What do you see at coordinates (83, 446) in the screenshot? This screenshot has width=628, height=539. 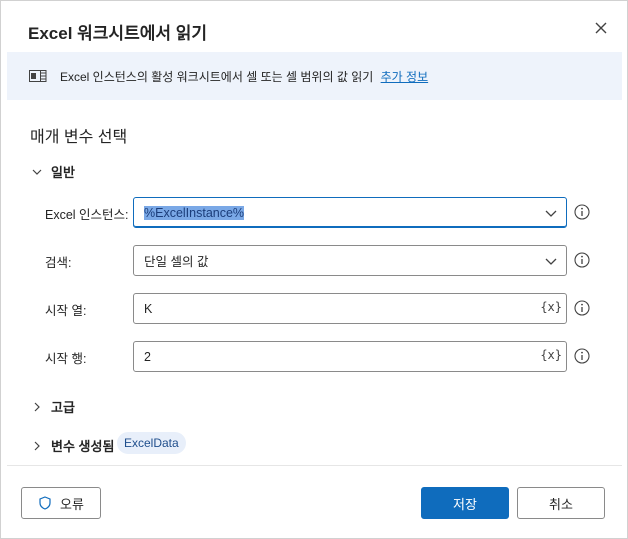 I see `variables-produced-label: 변수 생성됨` at bounding box center [83, 446].